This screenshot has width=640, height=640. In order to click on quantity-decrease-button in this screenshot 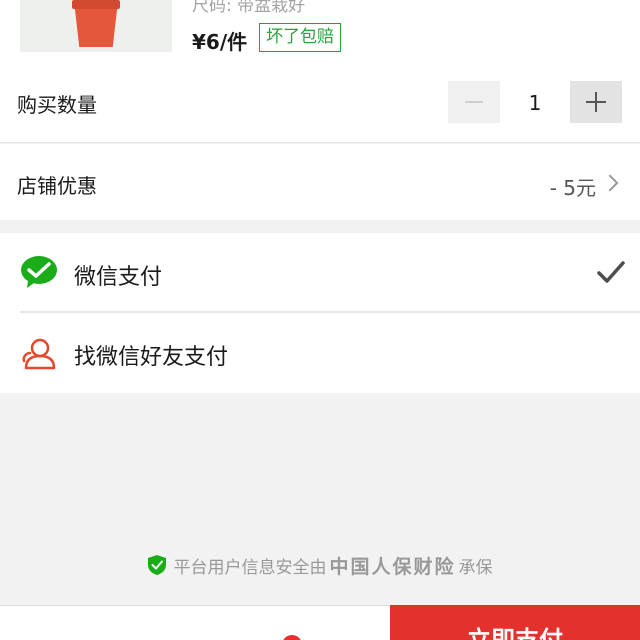, I will do `click(474, 102)`.